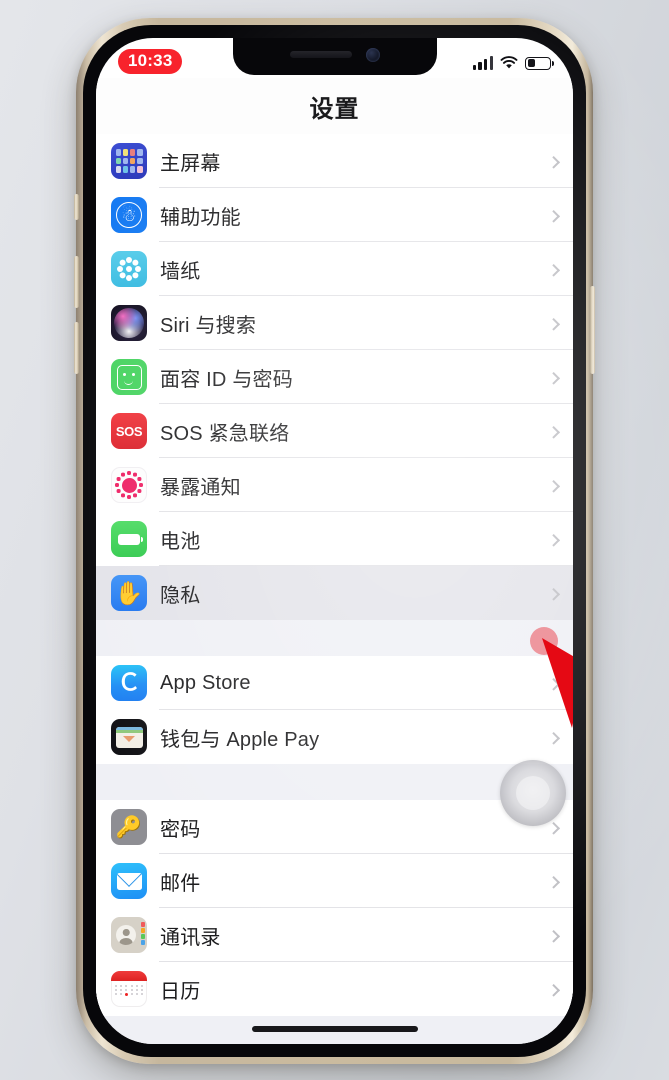  Describe the element at coordinates (334, 269) in the screenshot. I see `settings-row-wallpaper: 墙纸` at that location.